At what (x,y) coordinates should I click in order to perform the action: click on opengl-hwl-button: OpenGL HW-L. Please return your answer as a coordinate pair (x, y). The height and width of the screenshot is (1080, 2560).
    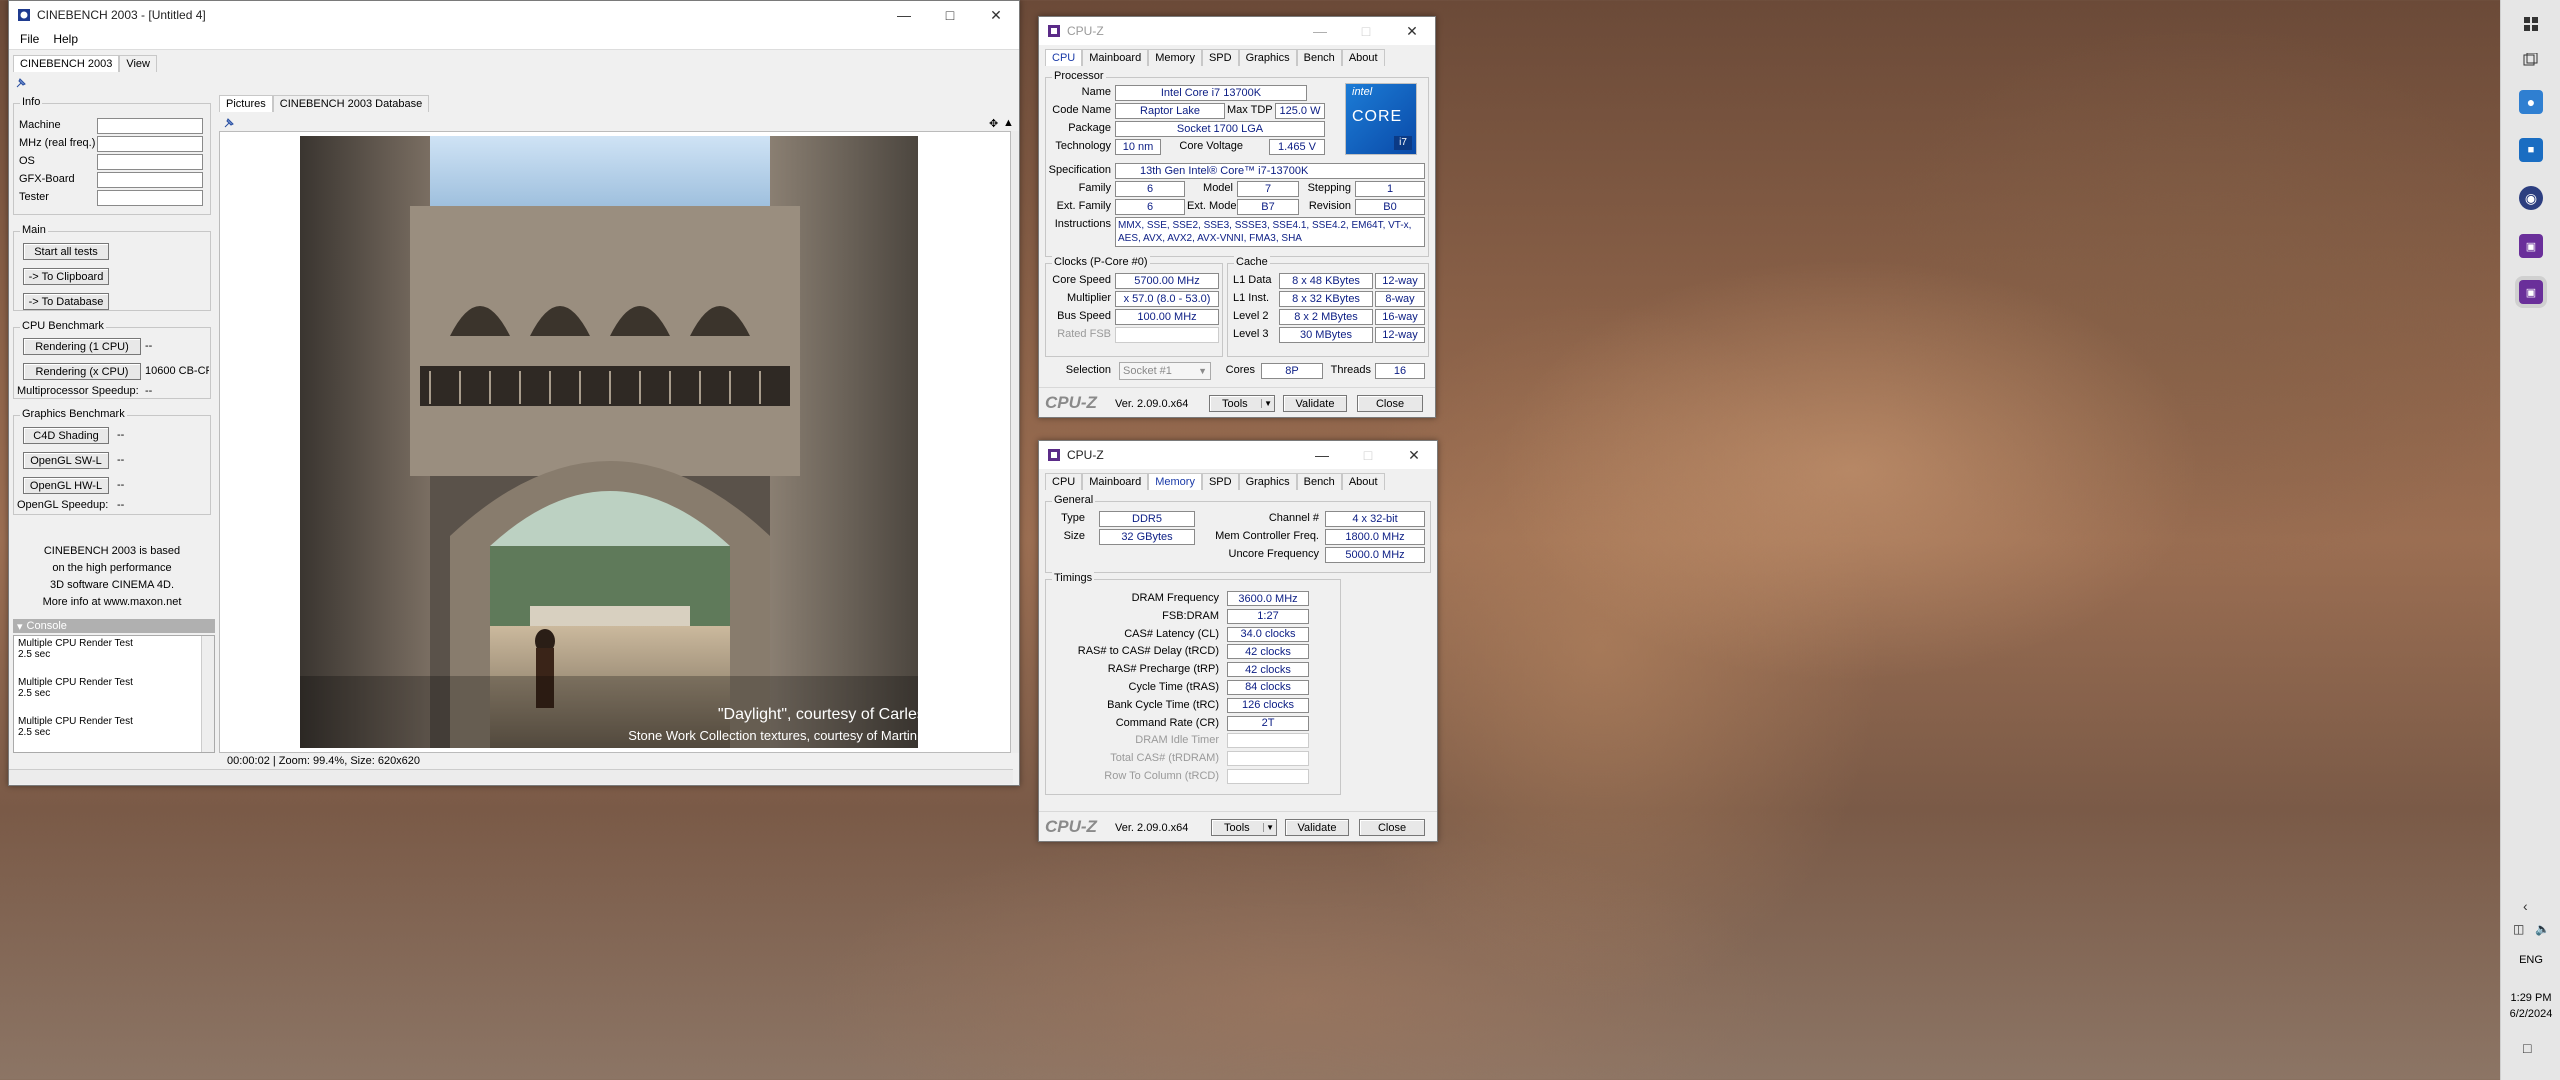
    Looking at the image, I should click on (66, 485).